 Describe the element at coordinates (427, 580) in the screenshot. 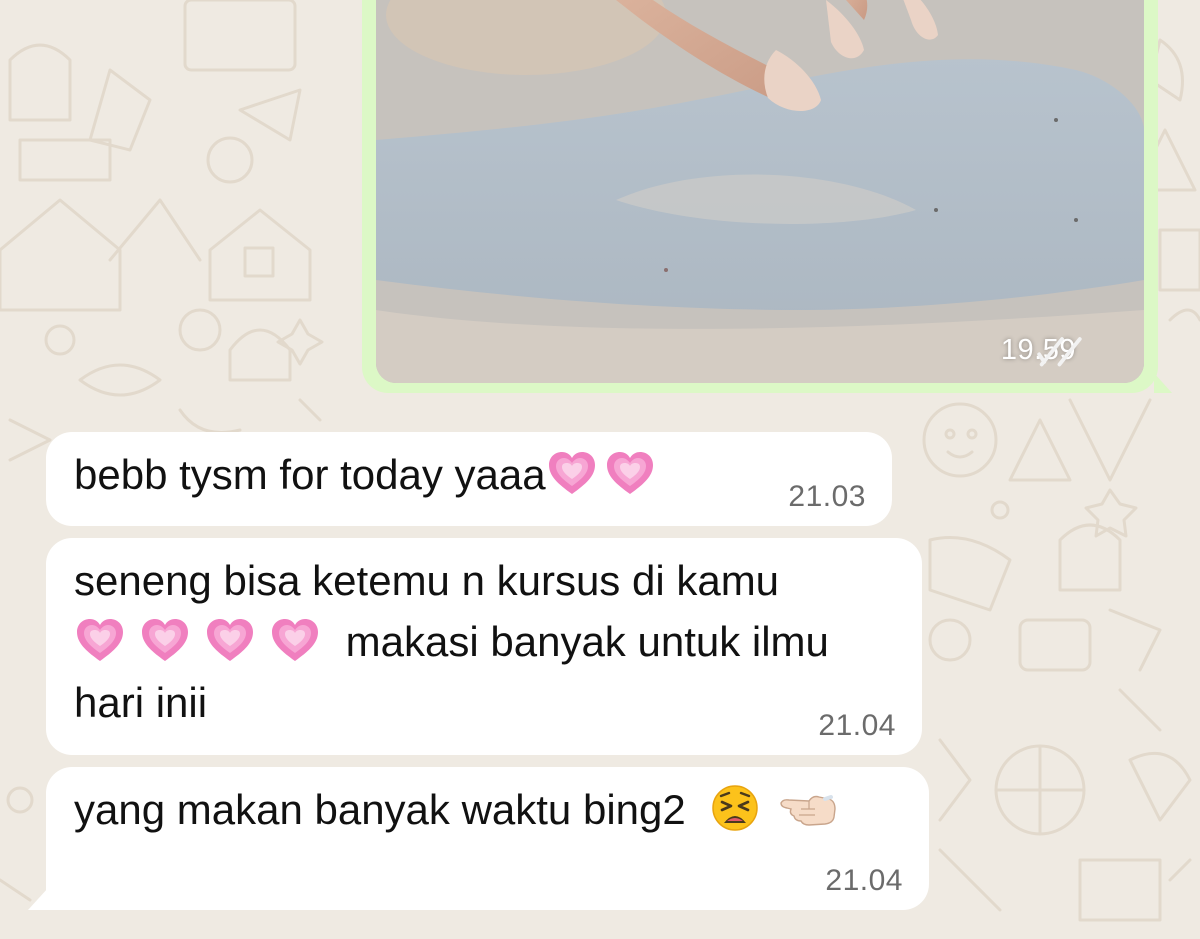

I see `message-text-line: seneng bisa ketemu n kursus di kamu` at that location.